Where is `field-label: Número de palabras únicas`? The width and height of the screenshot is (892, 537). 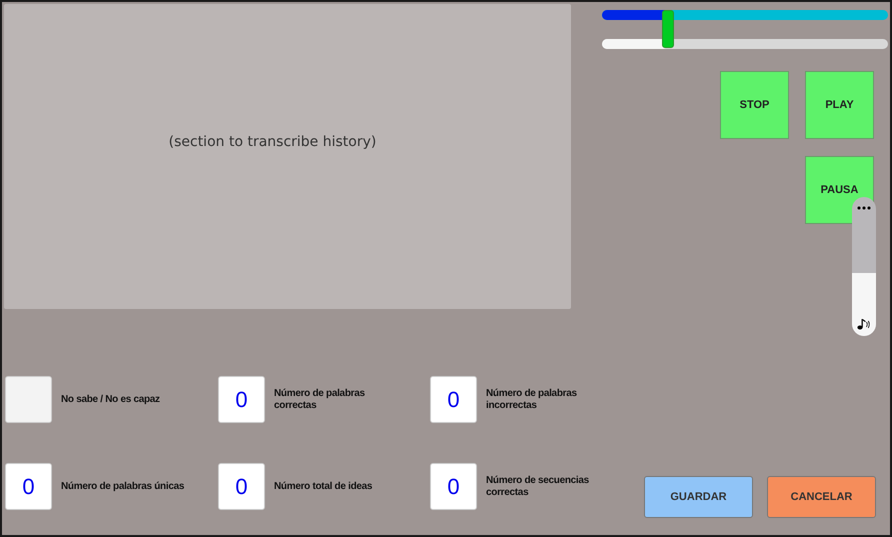 field-label: Número de palabras únicas is located at coordinates (122, 486).